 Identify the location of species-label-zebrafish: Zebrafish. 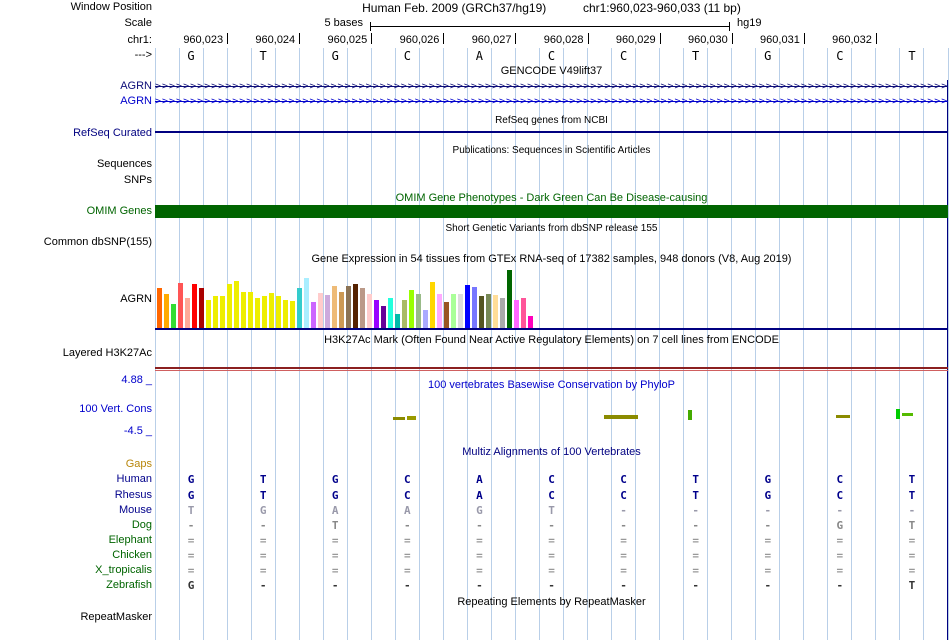
(76, 585).